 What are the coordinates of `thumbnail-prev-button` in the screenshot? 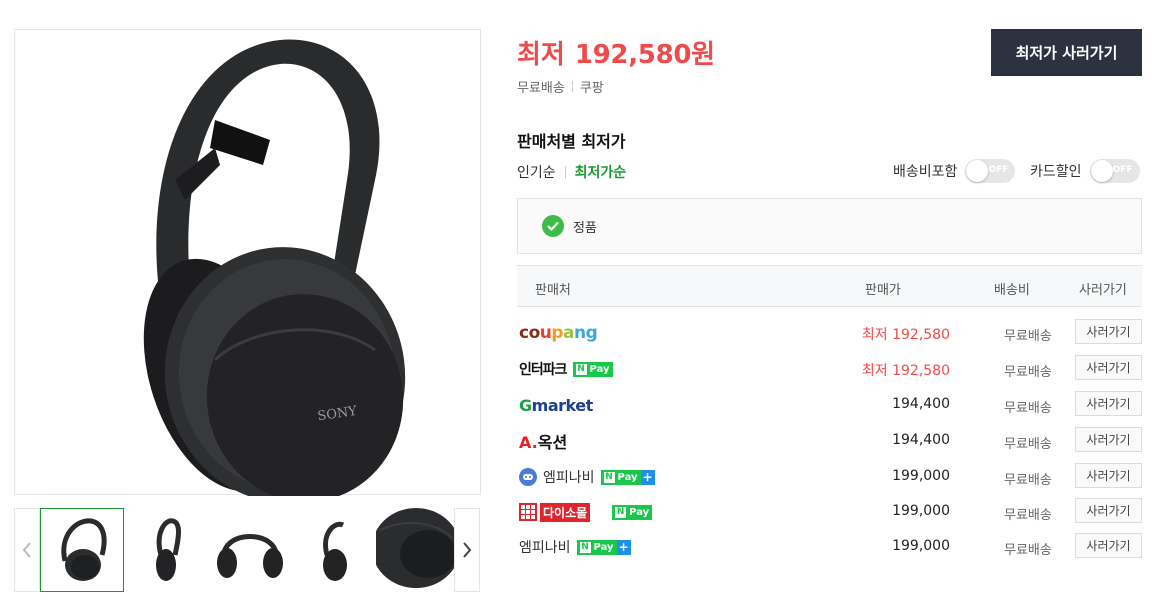 It's located at (27, 550).